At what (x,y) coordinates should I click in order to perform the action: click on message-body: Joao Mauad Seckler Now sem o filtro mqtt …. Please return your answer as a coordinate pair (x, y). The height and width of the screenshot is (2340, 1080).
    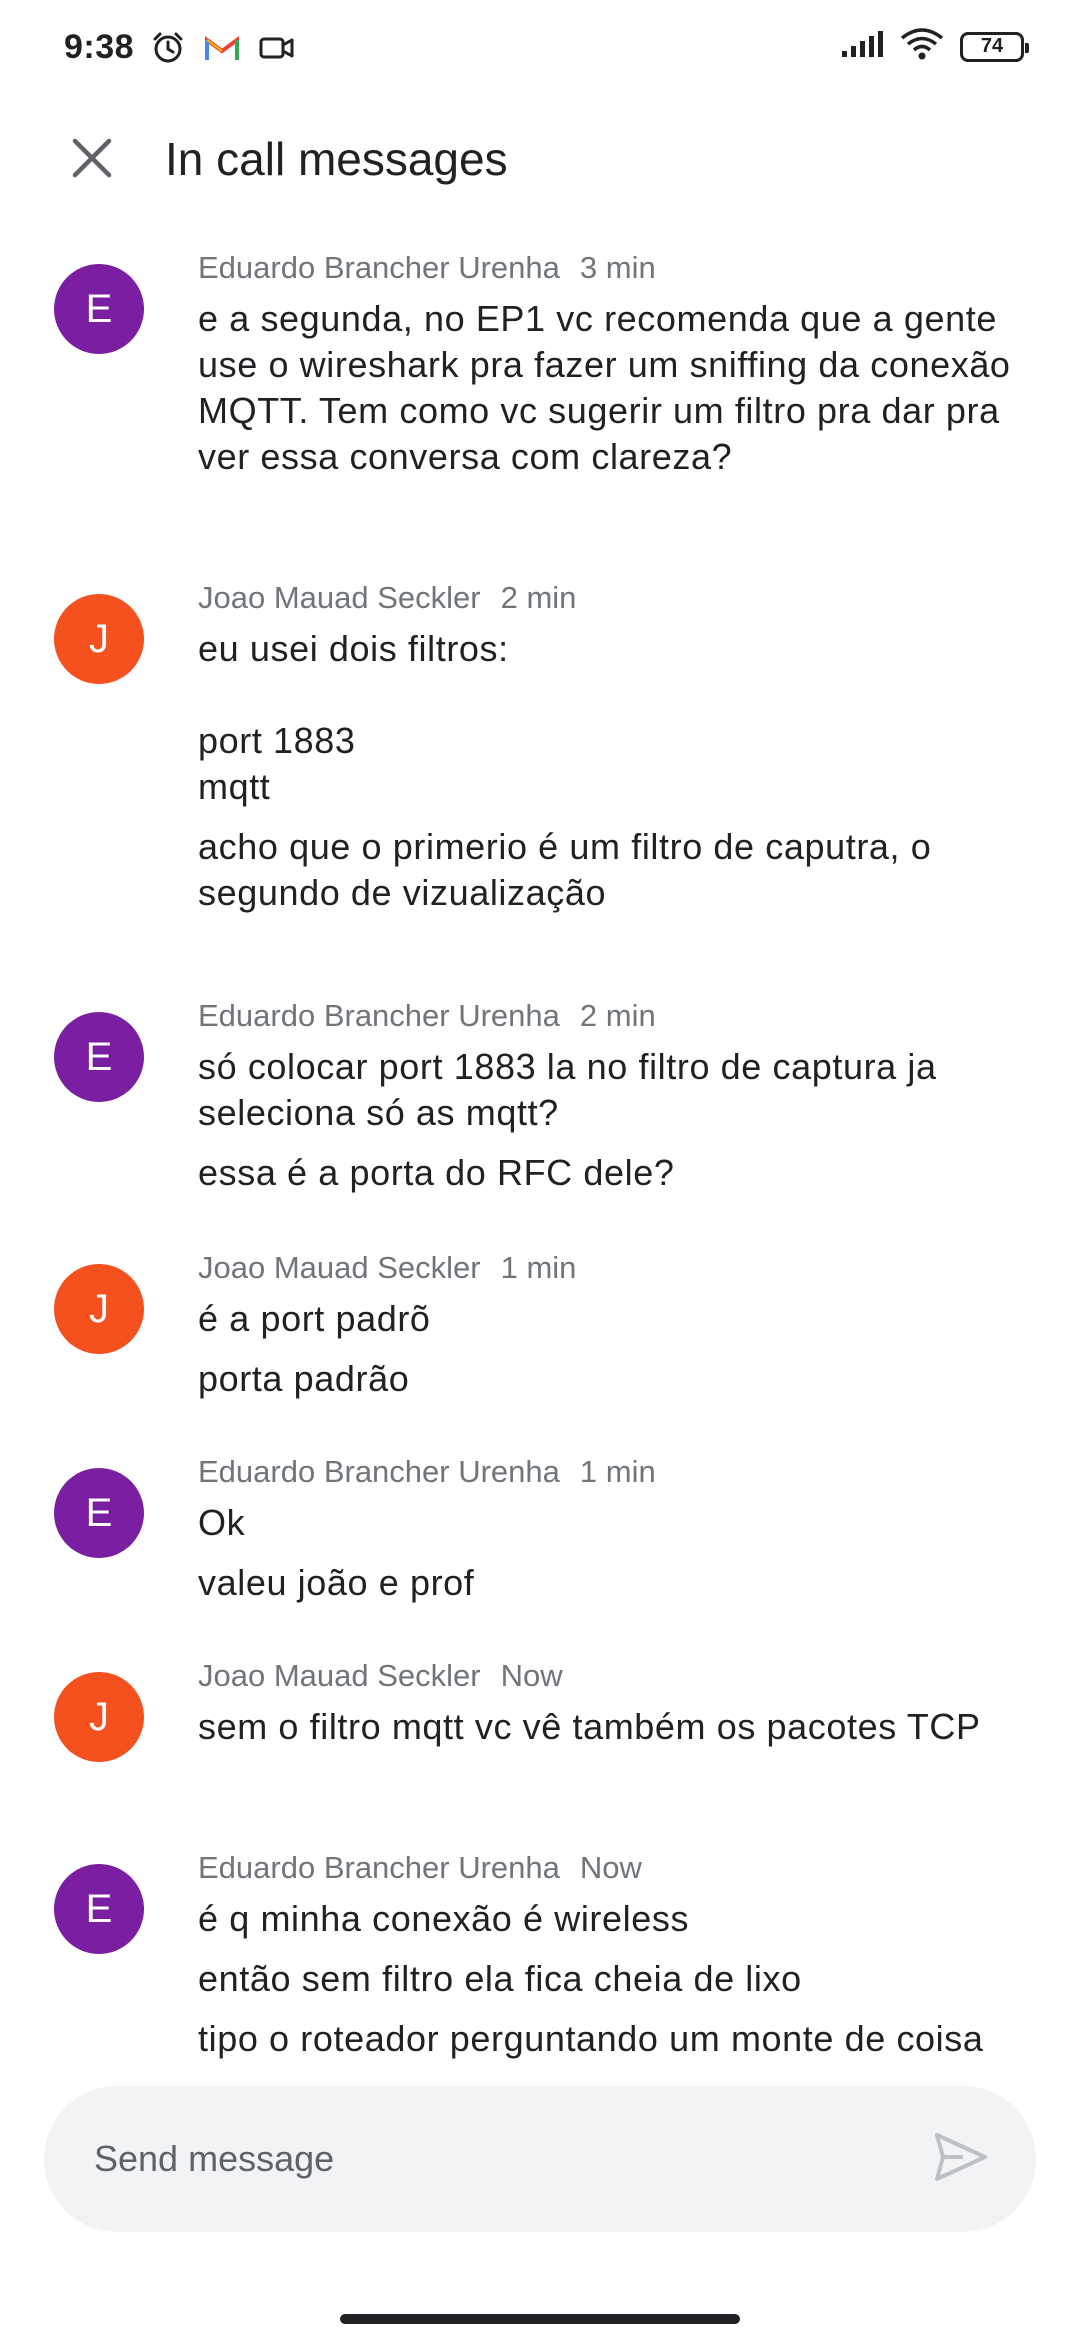
    Looking at the image, I should click on (618, 1703).